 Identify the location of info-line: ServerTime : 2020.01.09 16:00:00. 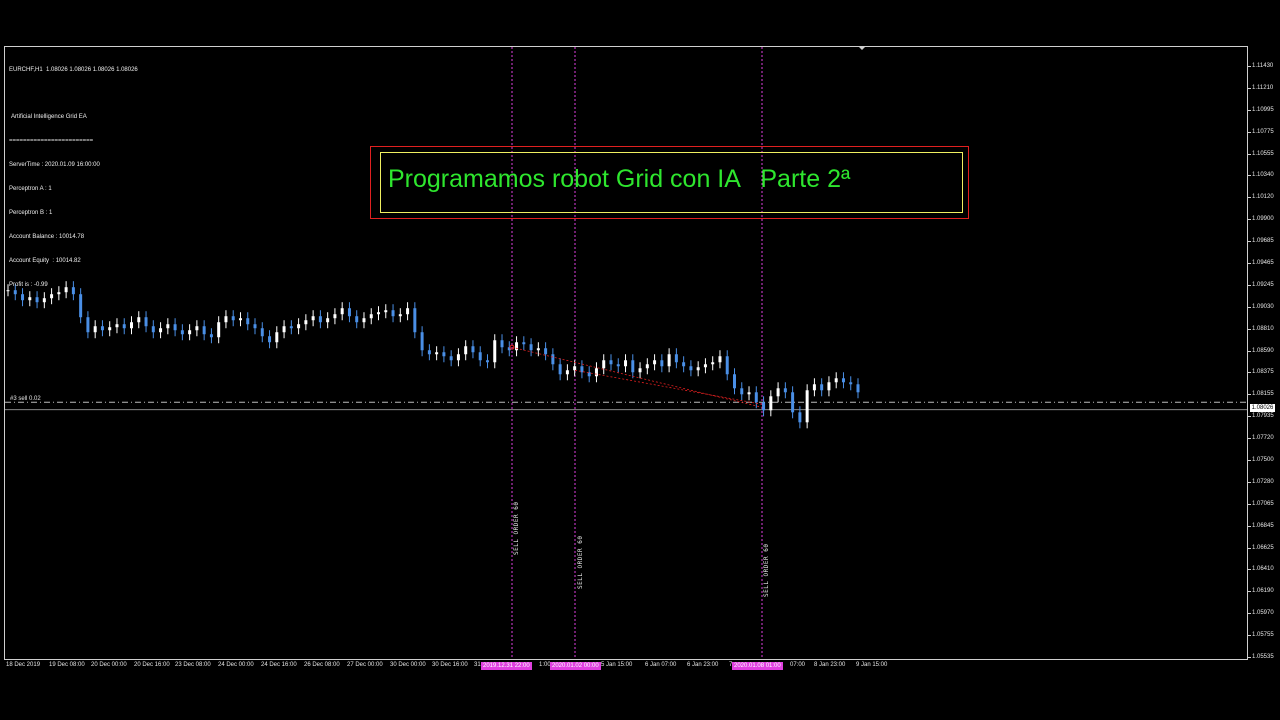
(54, 165).